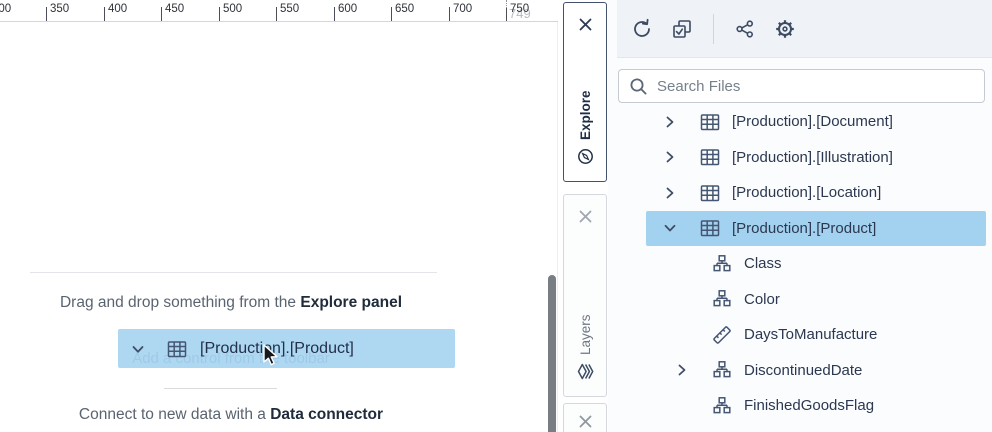 This screenshot has width=992, height=432. What do you see at coordinates (763, 264) in the screenshot?
I see `tree-item-label: Class` at bounding box center [763, 264].